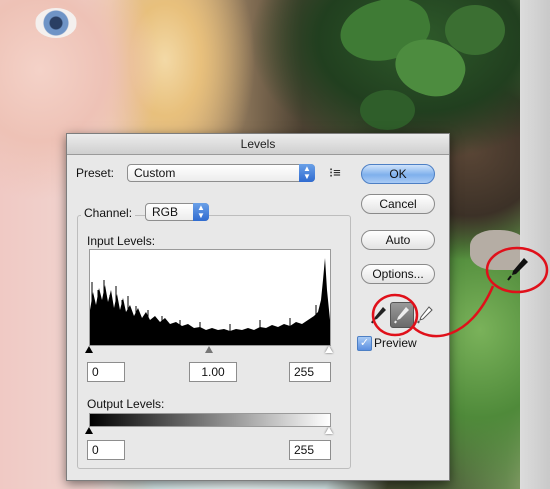 The image size is (550, 489). I want to click on histogram, so click(210, 297).